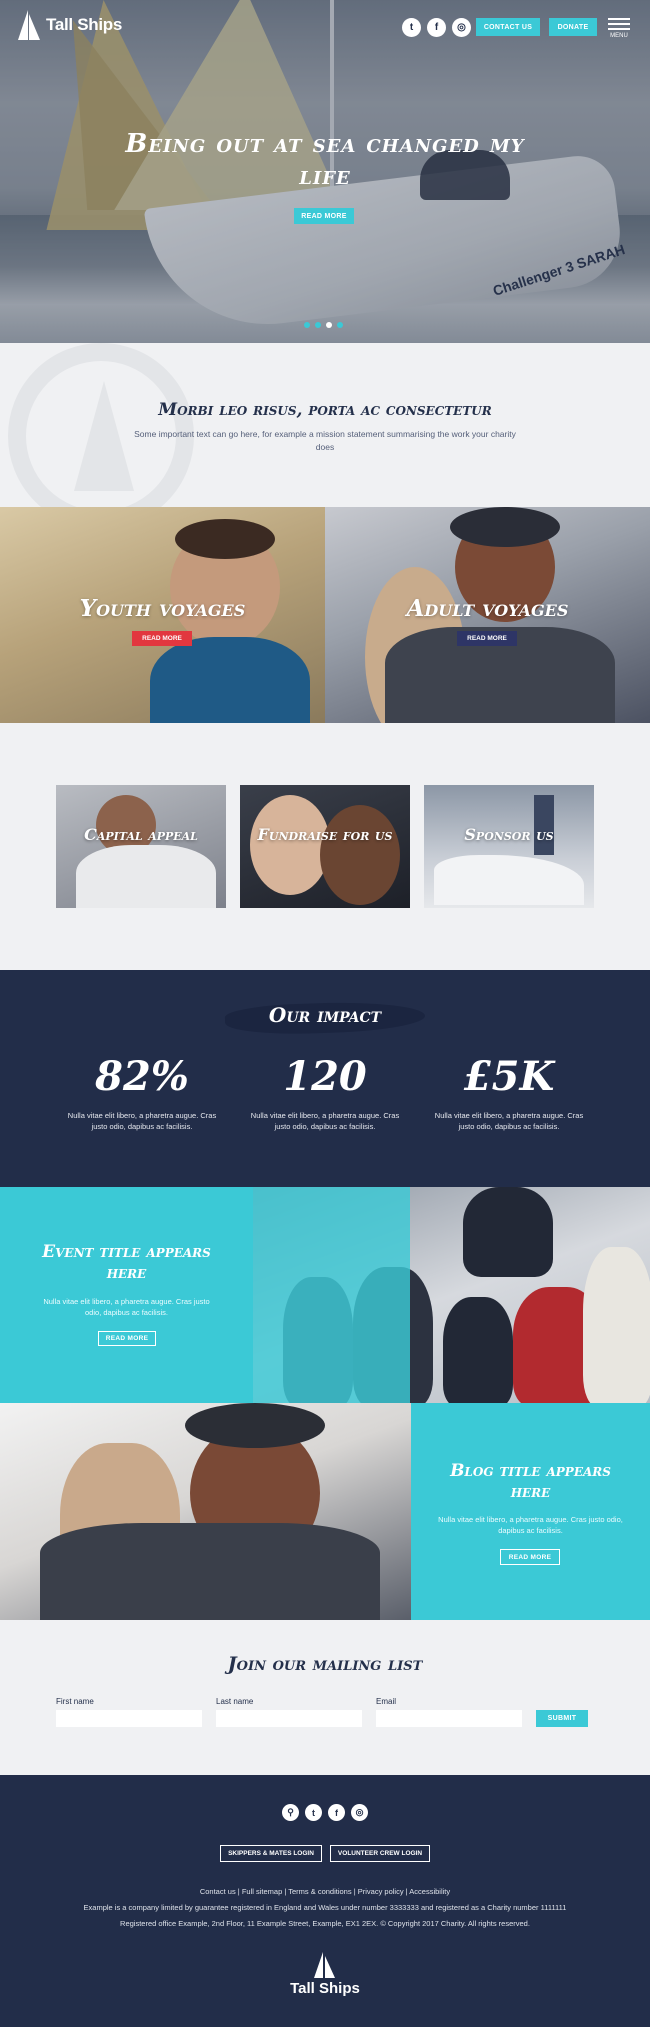 Image resolution: width=650 pixels, height=2027 pixels. What do you see at coordinates (127, 1338) in the screenshot?
I see `event-read-more-button: READ MORE` at bounding box center [127, 1338].